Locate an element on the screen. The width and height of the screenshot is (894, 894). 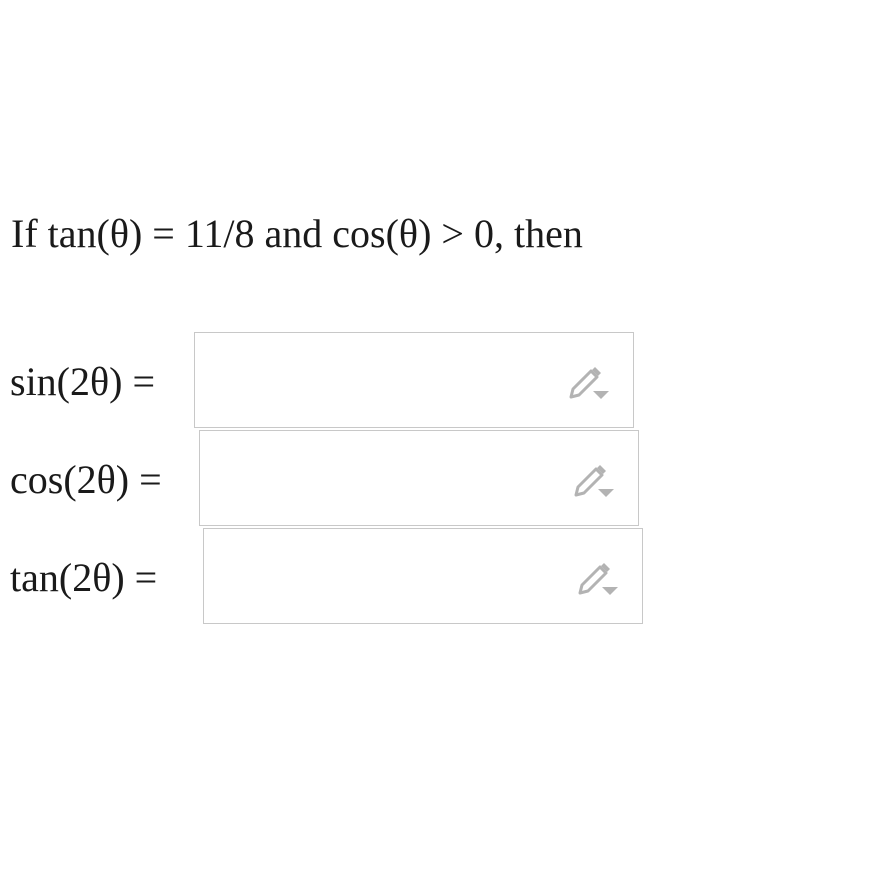
question-lead: If is located at coordinates (29, 233).